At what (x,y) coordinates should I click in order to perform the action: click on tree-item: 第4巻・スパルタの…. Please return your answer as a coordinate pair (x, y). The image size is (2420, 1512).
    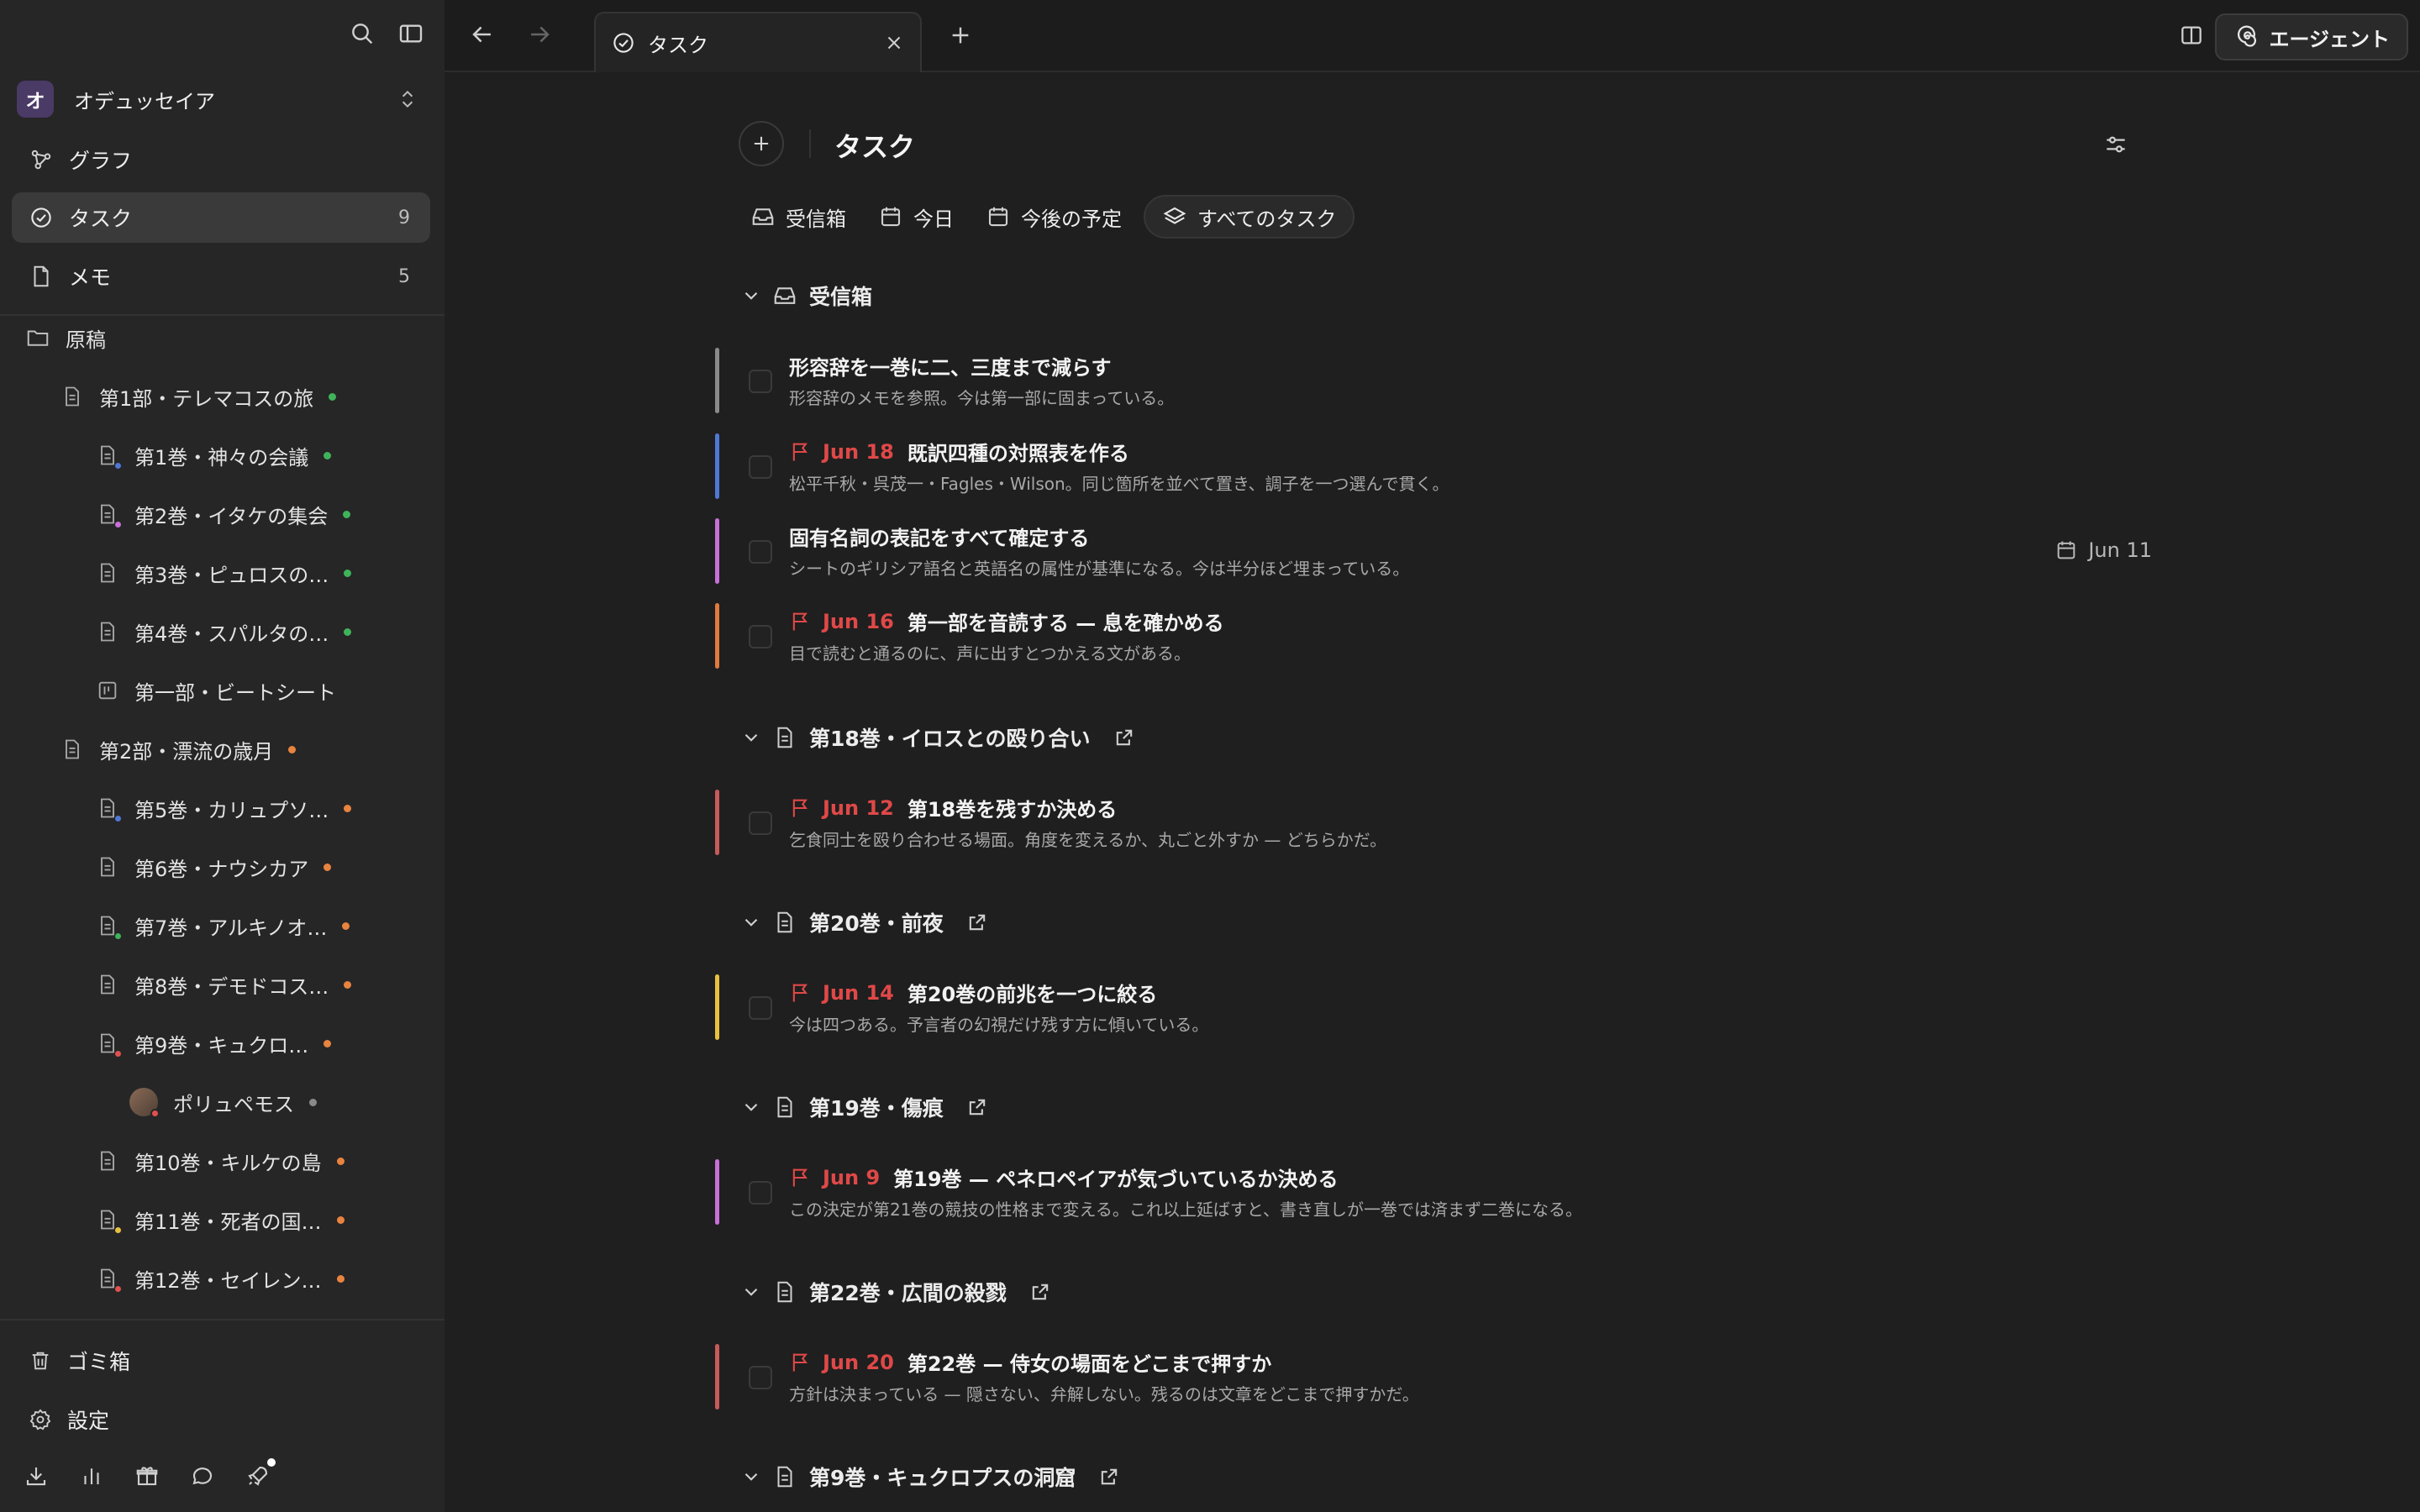
    Looking at the image, I should click on (224, 632).